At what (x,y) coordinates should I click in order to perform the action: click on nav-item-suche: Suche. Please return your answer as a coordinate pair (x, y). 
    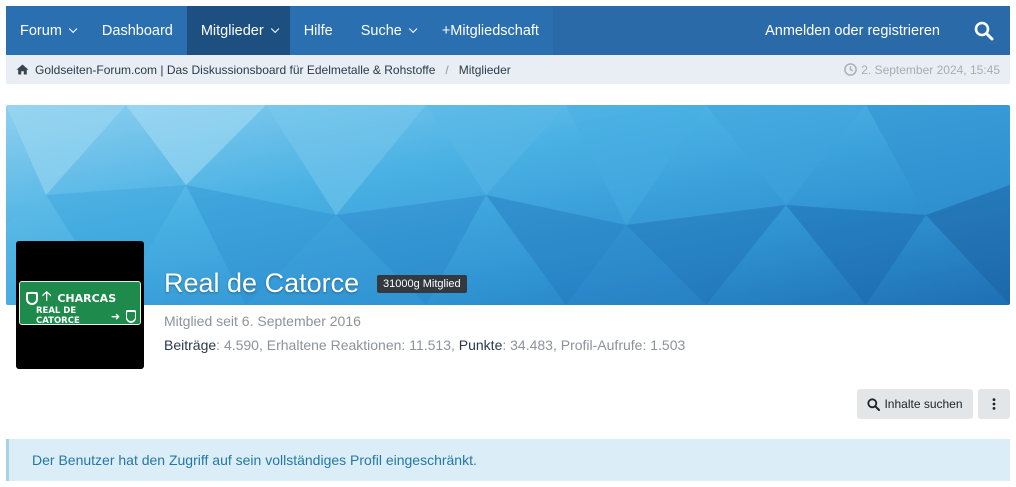
    Looking at the image, I should click on (387, 30).